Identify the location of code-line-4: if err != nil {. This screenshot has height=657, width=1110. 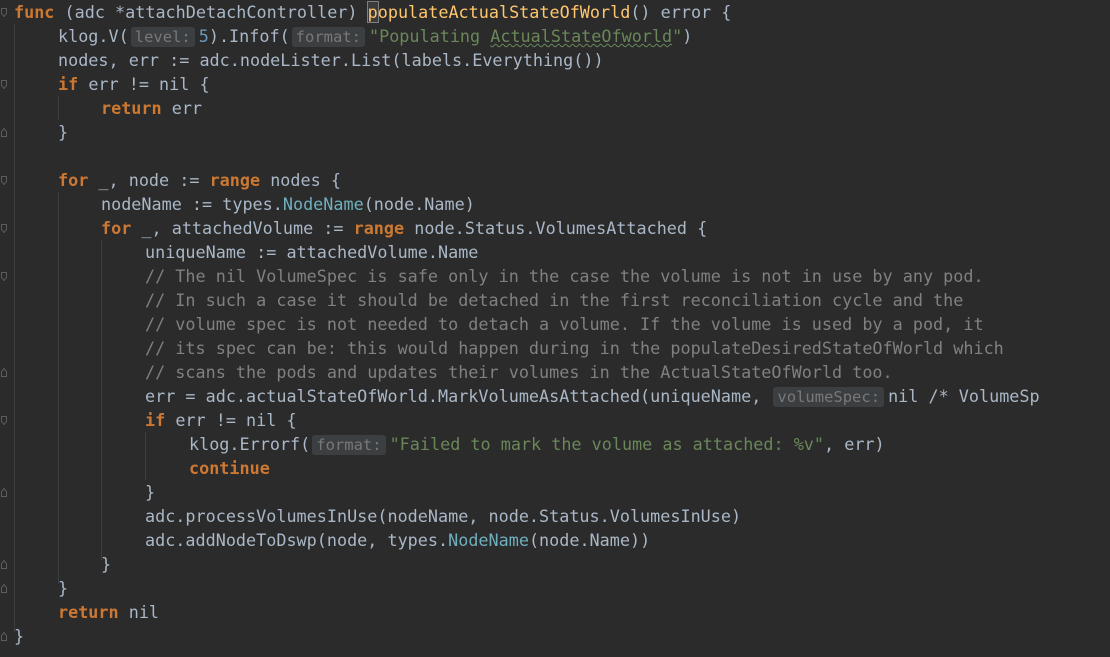
(134, 84).